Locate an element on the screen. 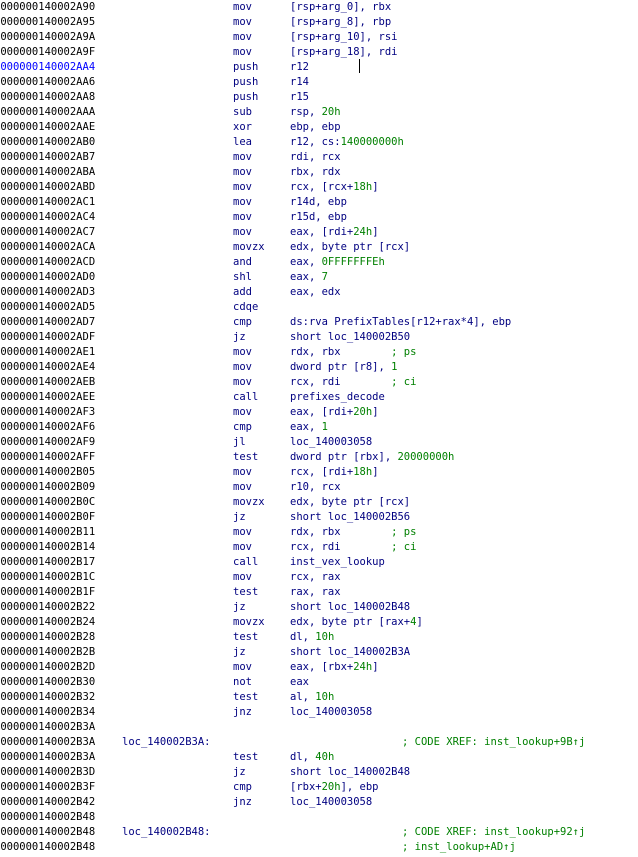  listing-line: 0000000140002B28 test dl, 10h is located at coordinates (319, 637).